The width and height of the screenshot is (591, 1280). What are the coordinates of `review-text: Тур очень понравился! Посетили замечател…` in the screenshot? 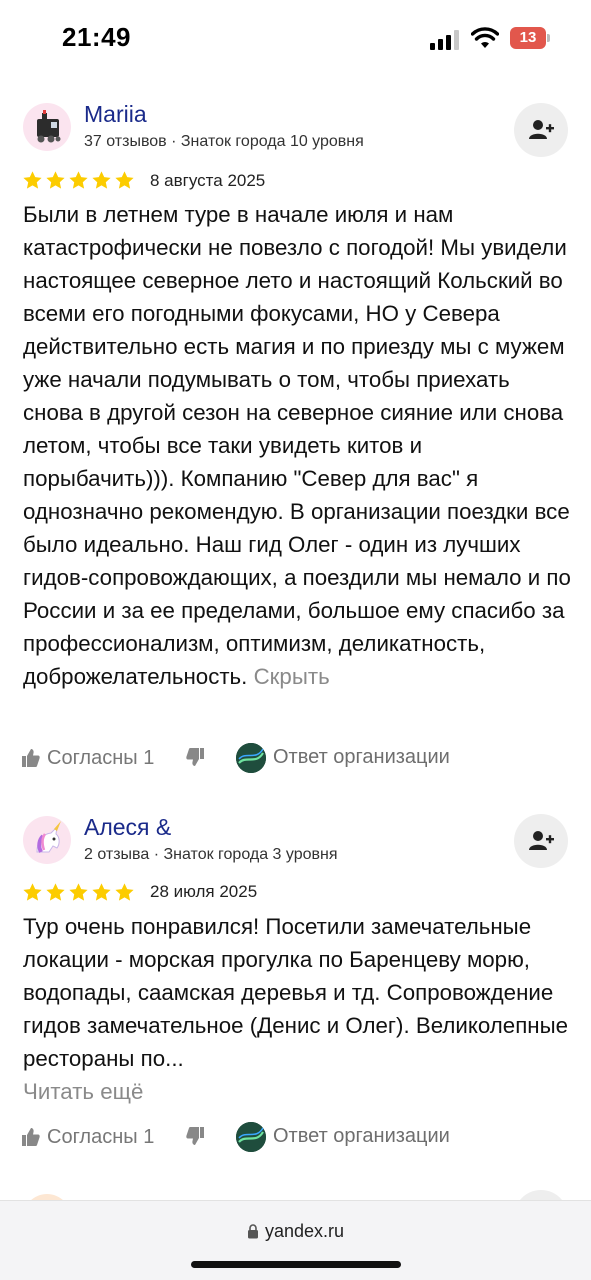 It's located at (297, 1009).